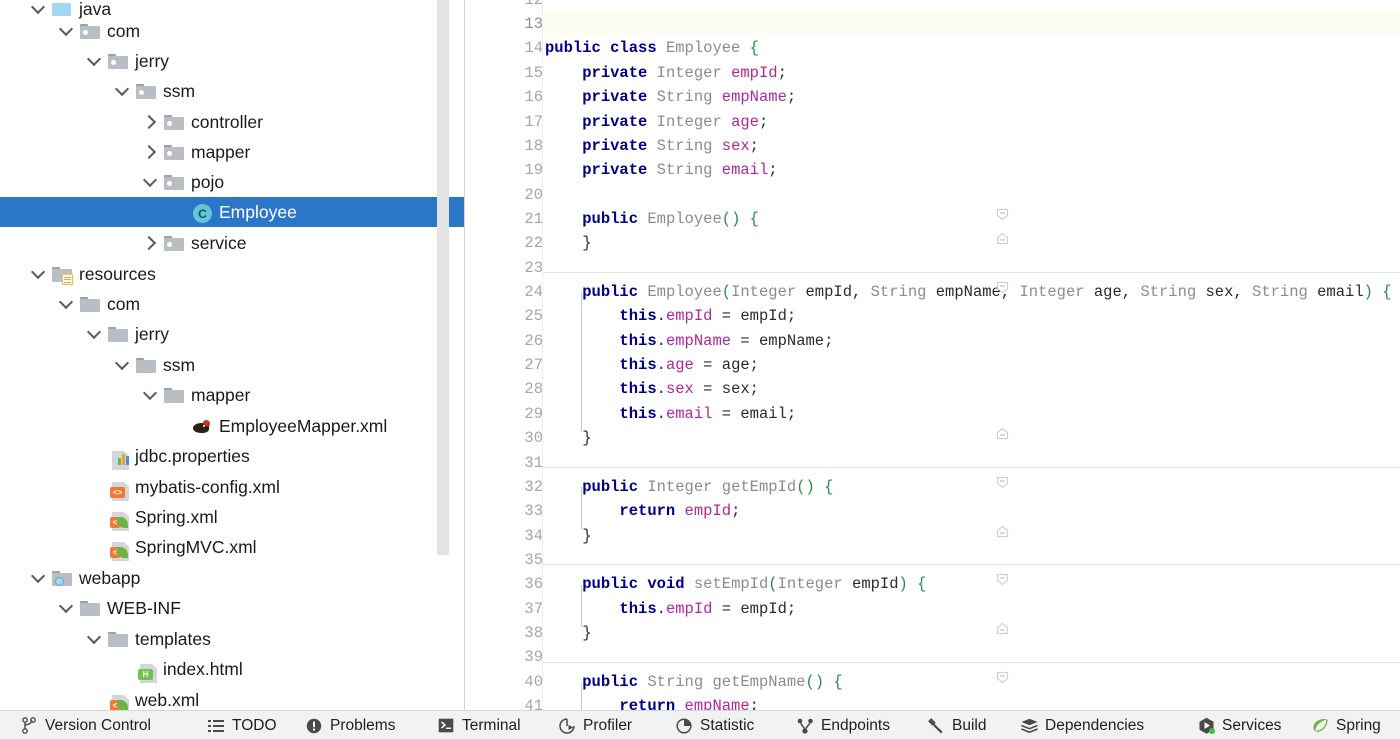 The height and width of the screenshot is (739, 1400). Describe the element at coordinates (1252, 725) in the screenshot. I see `statusbar-item-label: Services` at that location.